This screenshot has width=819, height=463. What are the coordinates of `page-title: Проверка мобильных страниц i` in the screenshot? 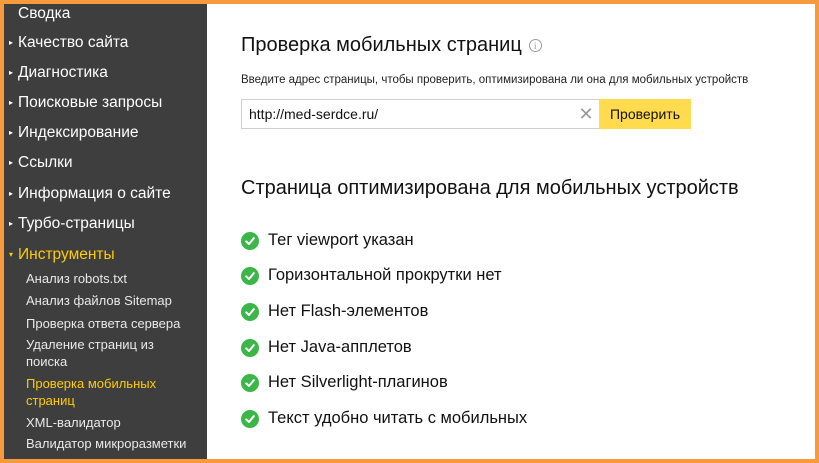 It's located at (391, 45).